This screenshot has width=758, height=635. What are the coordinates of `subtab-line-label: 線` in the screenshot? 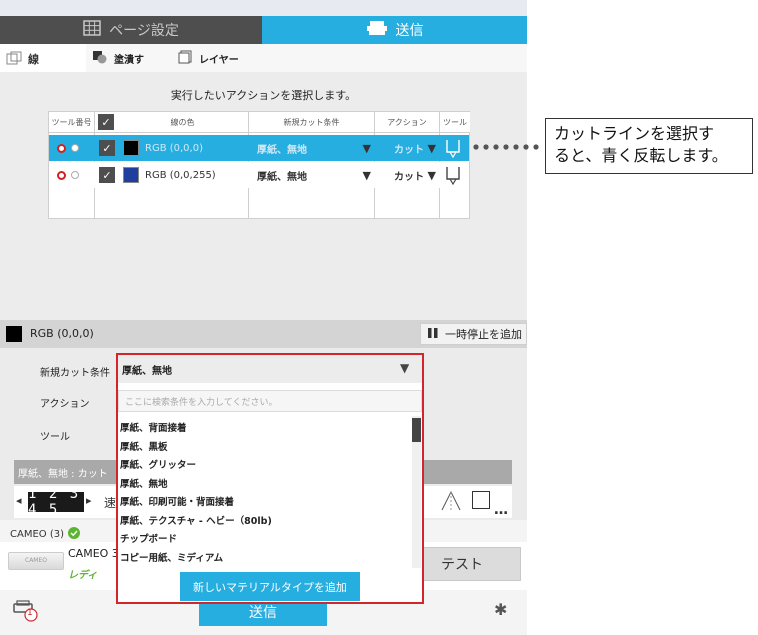 It's located at (33, 59).